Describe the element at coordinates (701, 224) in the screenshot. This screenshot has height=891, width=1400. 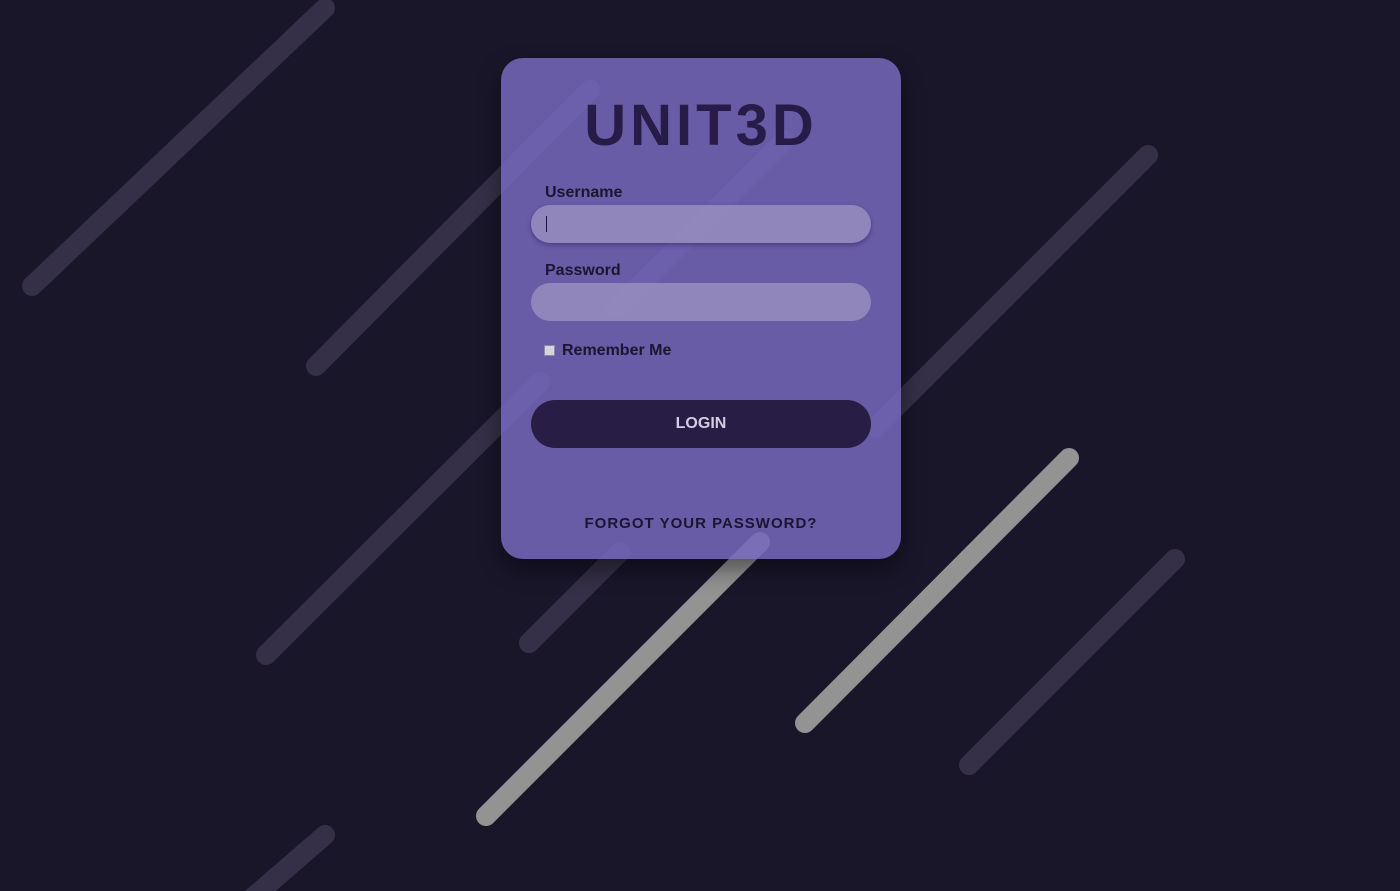
I see `username-input` at that location.